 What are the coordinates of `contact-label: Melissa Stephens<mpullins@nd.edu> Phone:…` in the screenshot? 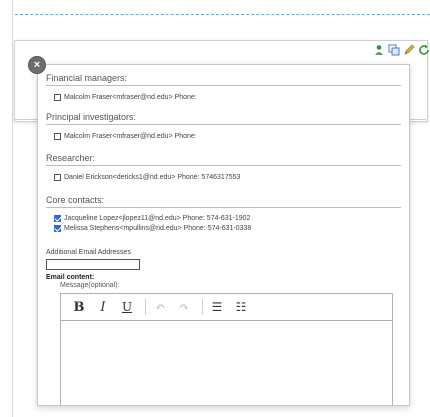 It's located at (158, 228).